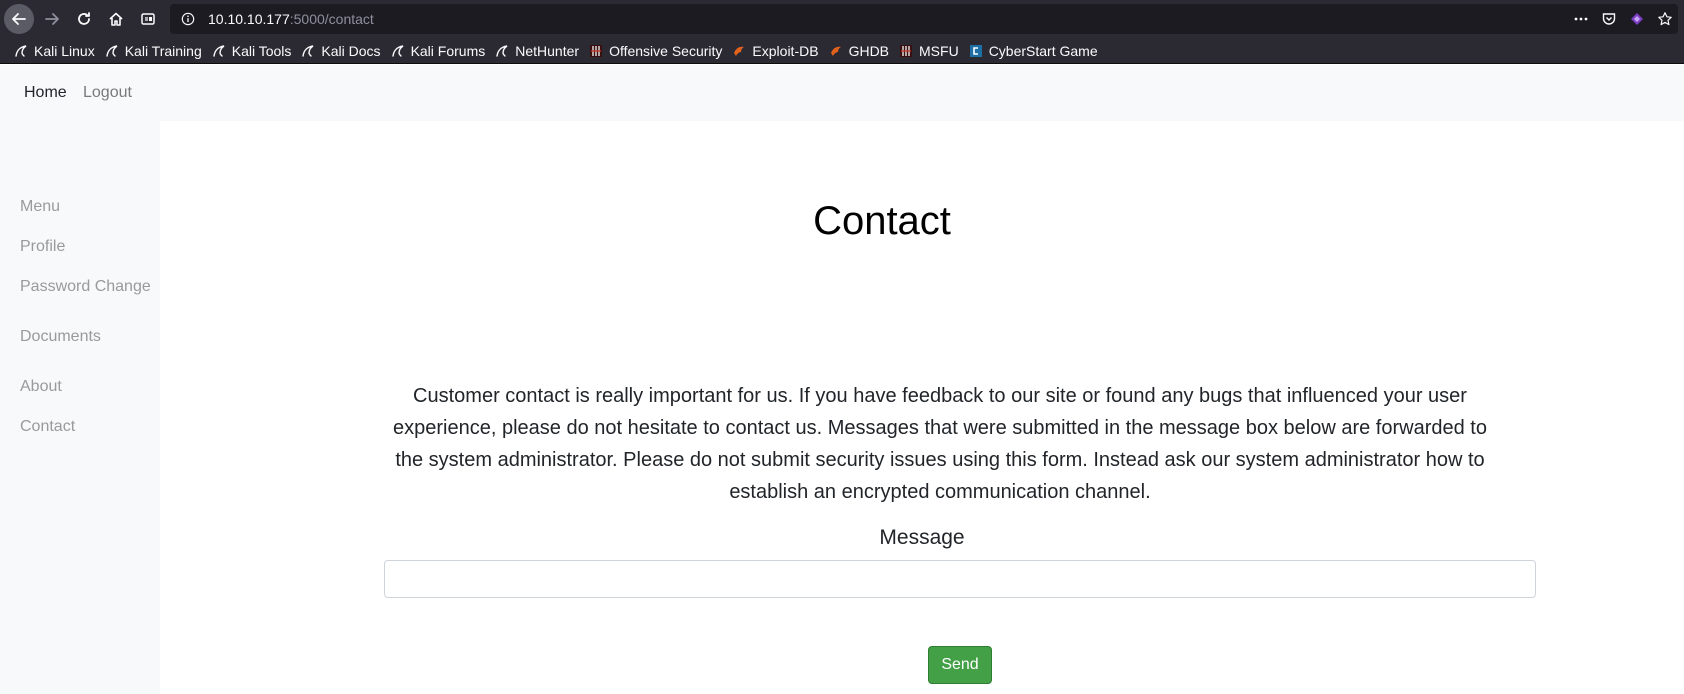 This screenshot has width=1684, height=694. Describe the element at coordinates (924, 19) in the screenshot. I see `url-bar: 10.10.10.177:5000/contact` at that location.